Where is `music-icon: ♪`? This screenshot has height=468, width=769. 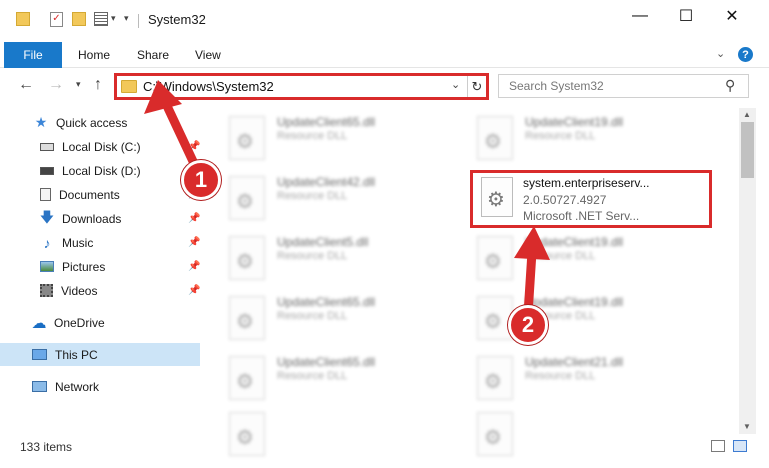 music-icon: ♪ is located at coordinates (47, 242).